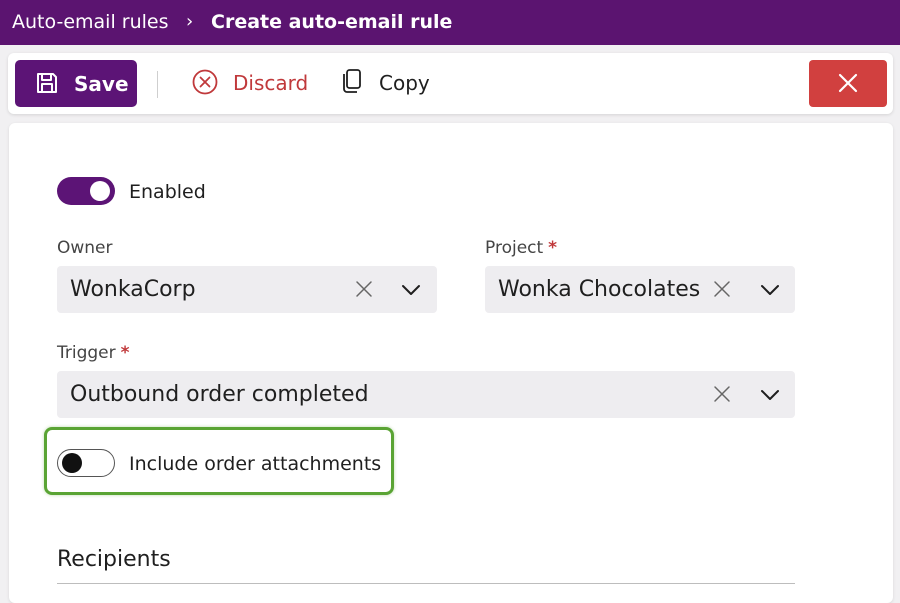 Image resolution: width=900 pixels, height=603 pixels. I want to click on owner-label-text: Owner, so click(85, 248).